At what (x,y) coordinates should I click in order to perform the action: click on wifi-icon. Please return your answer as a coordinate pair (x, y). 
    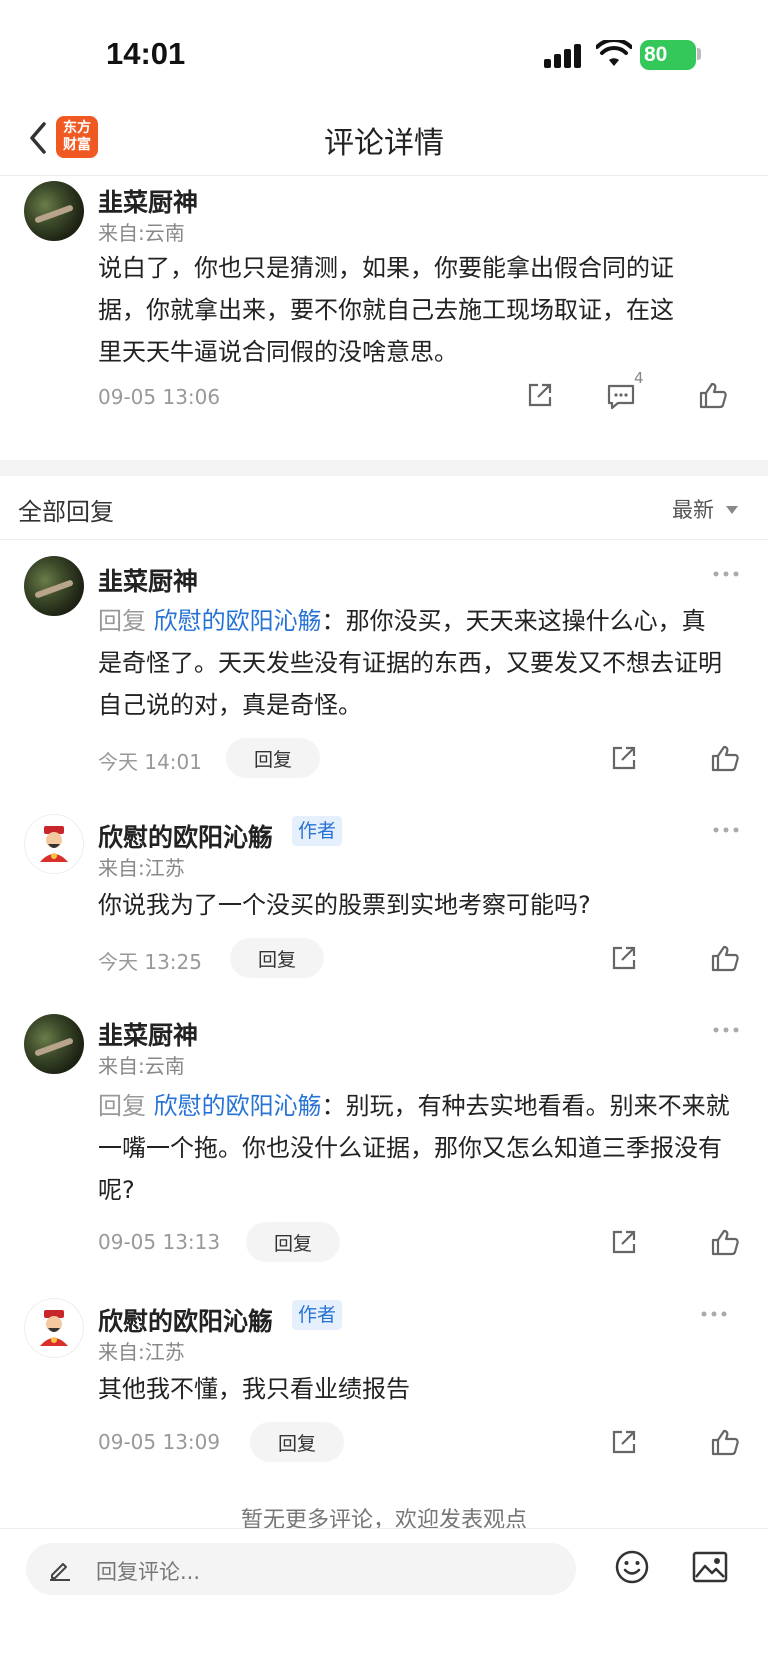
    Looking at the image, I should click on (614, 53).